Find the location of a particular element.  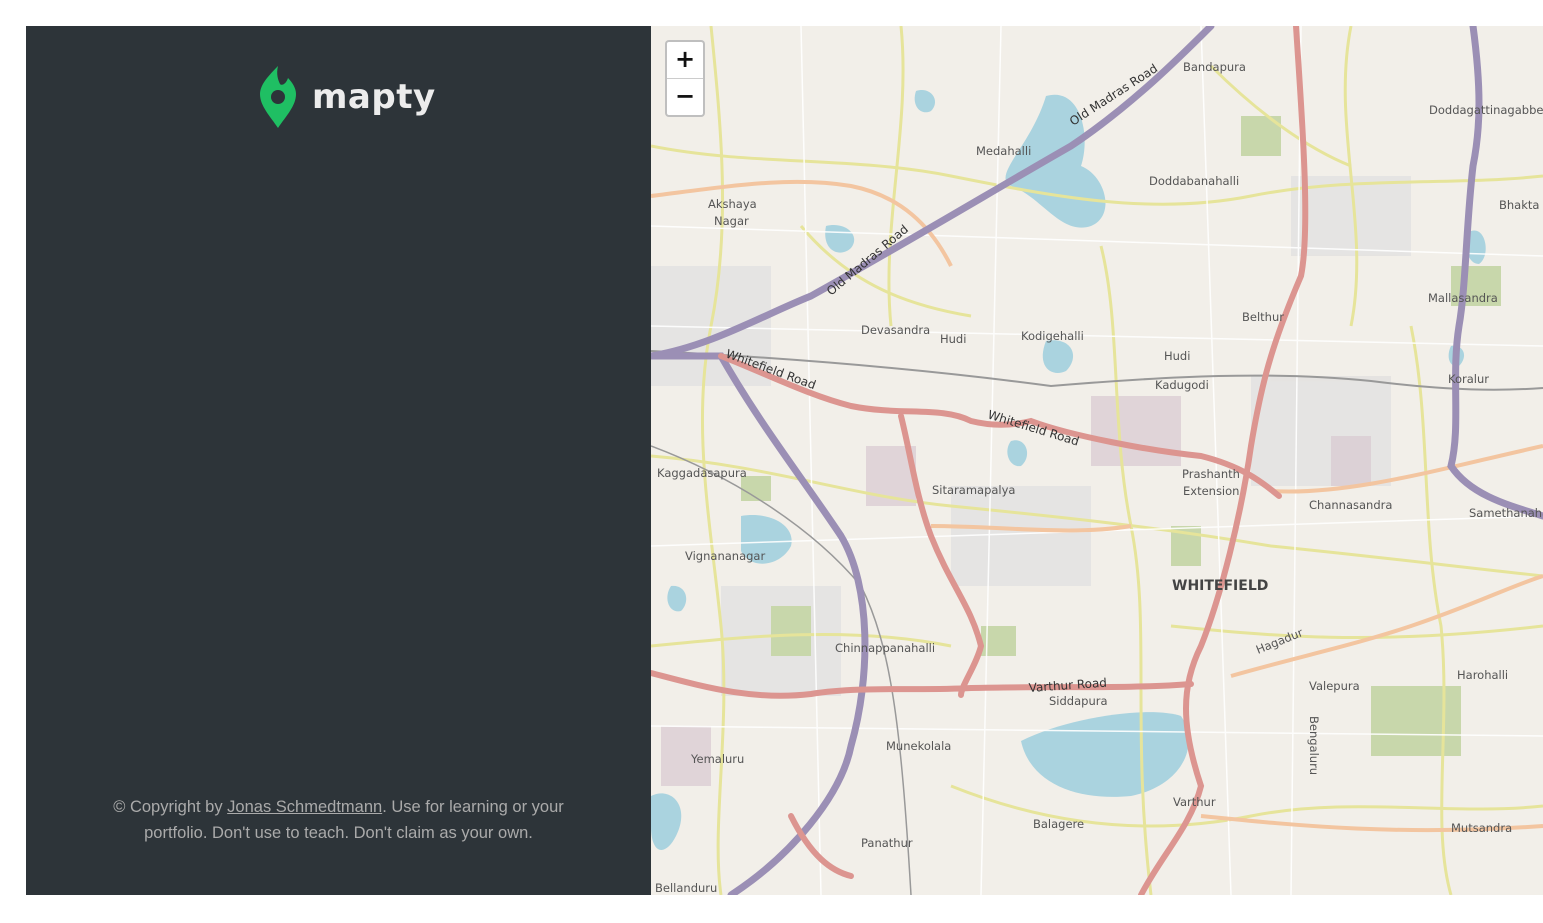

place-label: Panathur is located at coordinates (887, 843).